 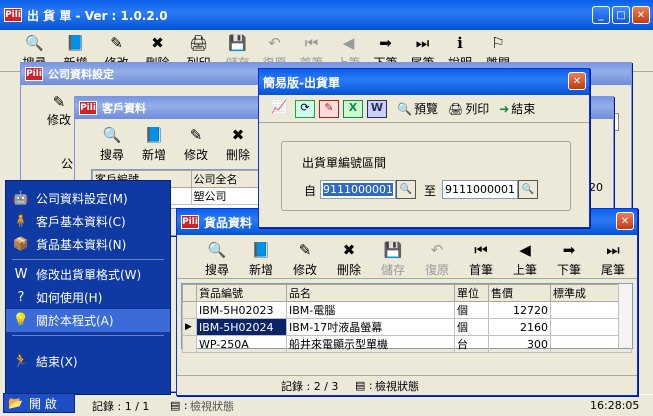 I want to click on goods-status-bar: 記錄 : 2 / 3 ▤ : 檢視狀態, so click(x=407, y=385).